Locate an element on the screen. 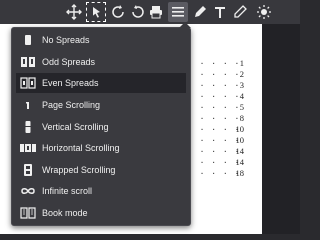 This screenshot has width=320, height=240. even-spreads-icon is located at coordinates (28, 83).